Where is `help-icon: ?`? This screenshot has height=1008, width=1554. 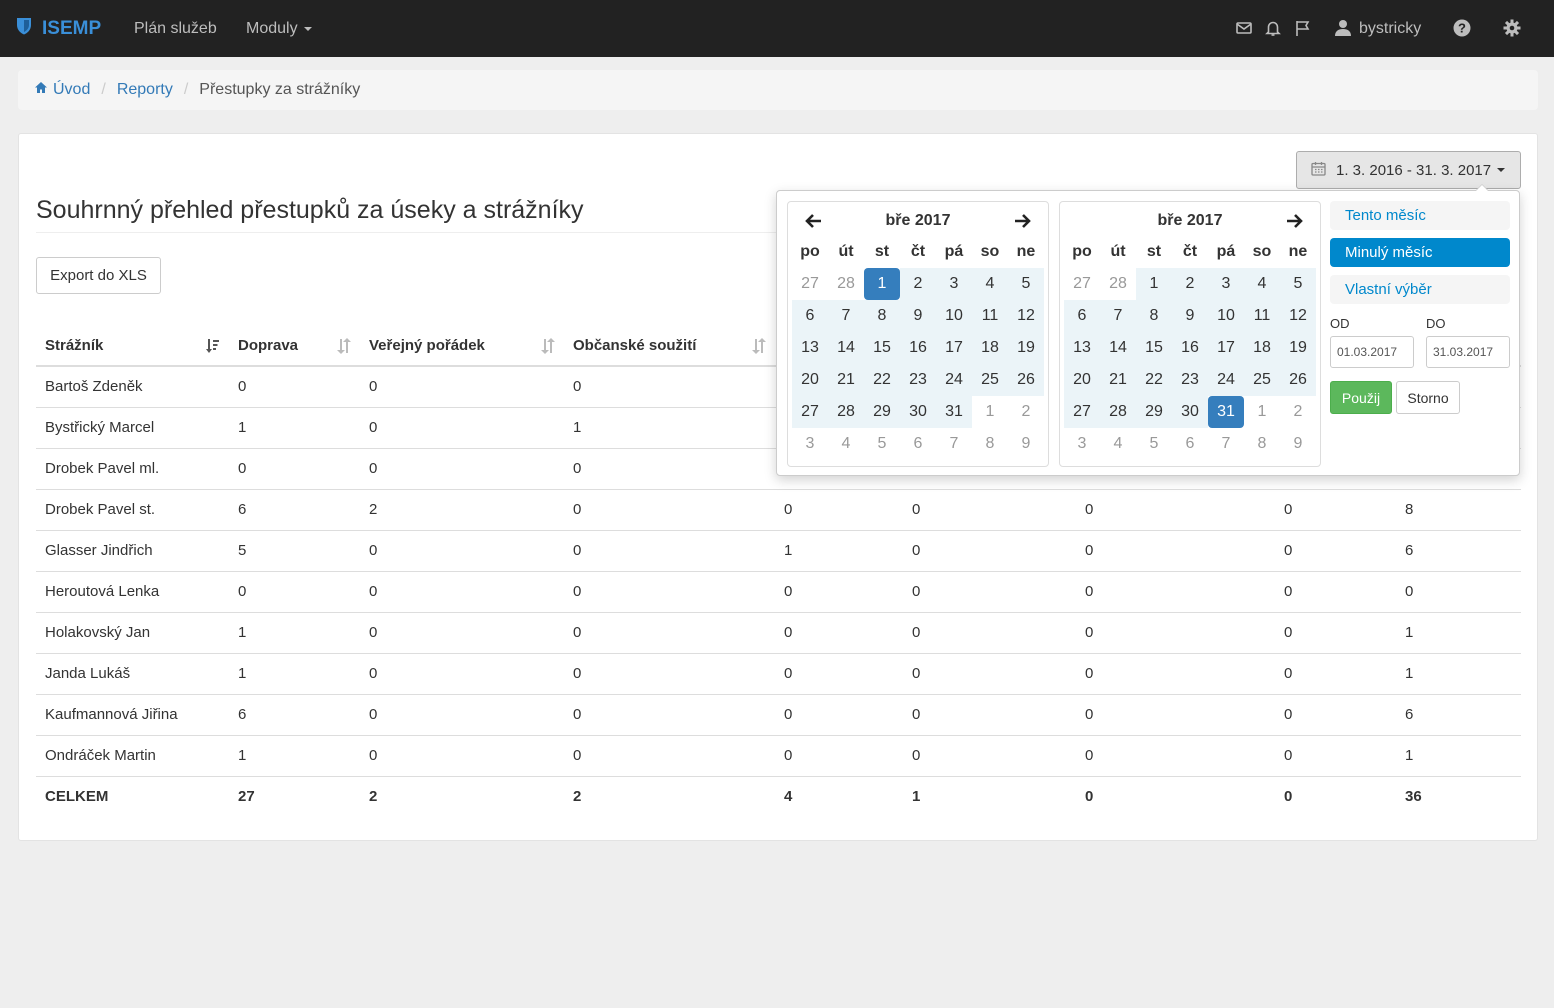
help-icon: ? is located at coordinates (1462, 28).